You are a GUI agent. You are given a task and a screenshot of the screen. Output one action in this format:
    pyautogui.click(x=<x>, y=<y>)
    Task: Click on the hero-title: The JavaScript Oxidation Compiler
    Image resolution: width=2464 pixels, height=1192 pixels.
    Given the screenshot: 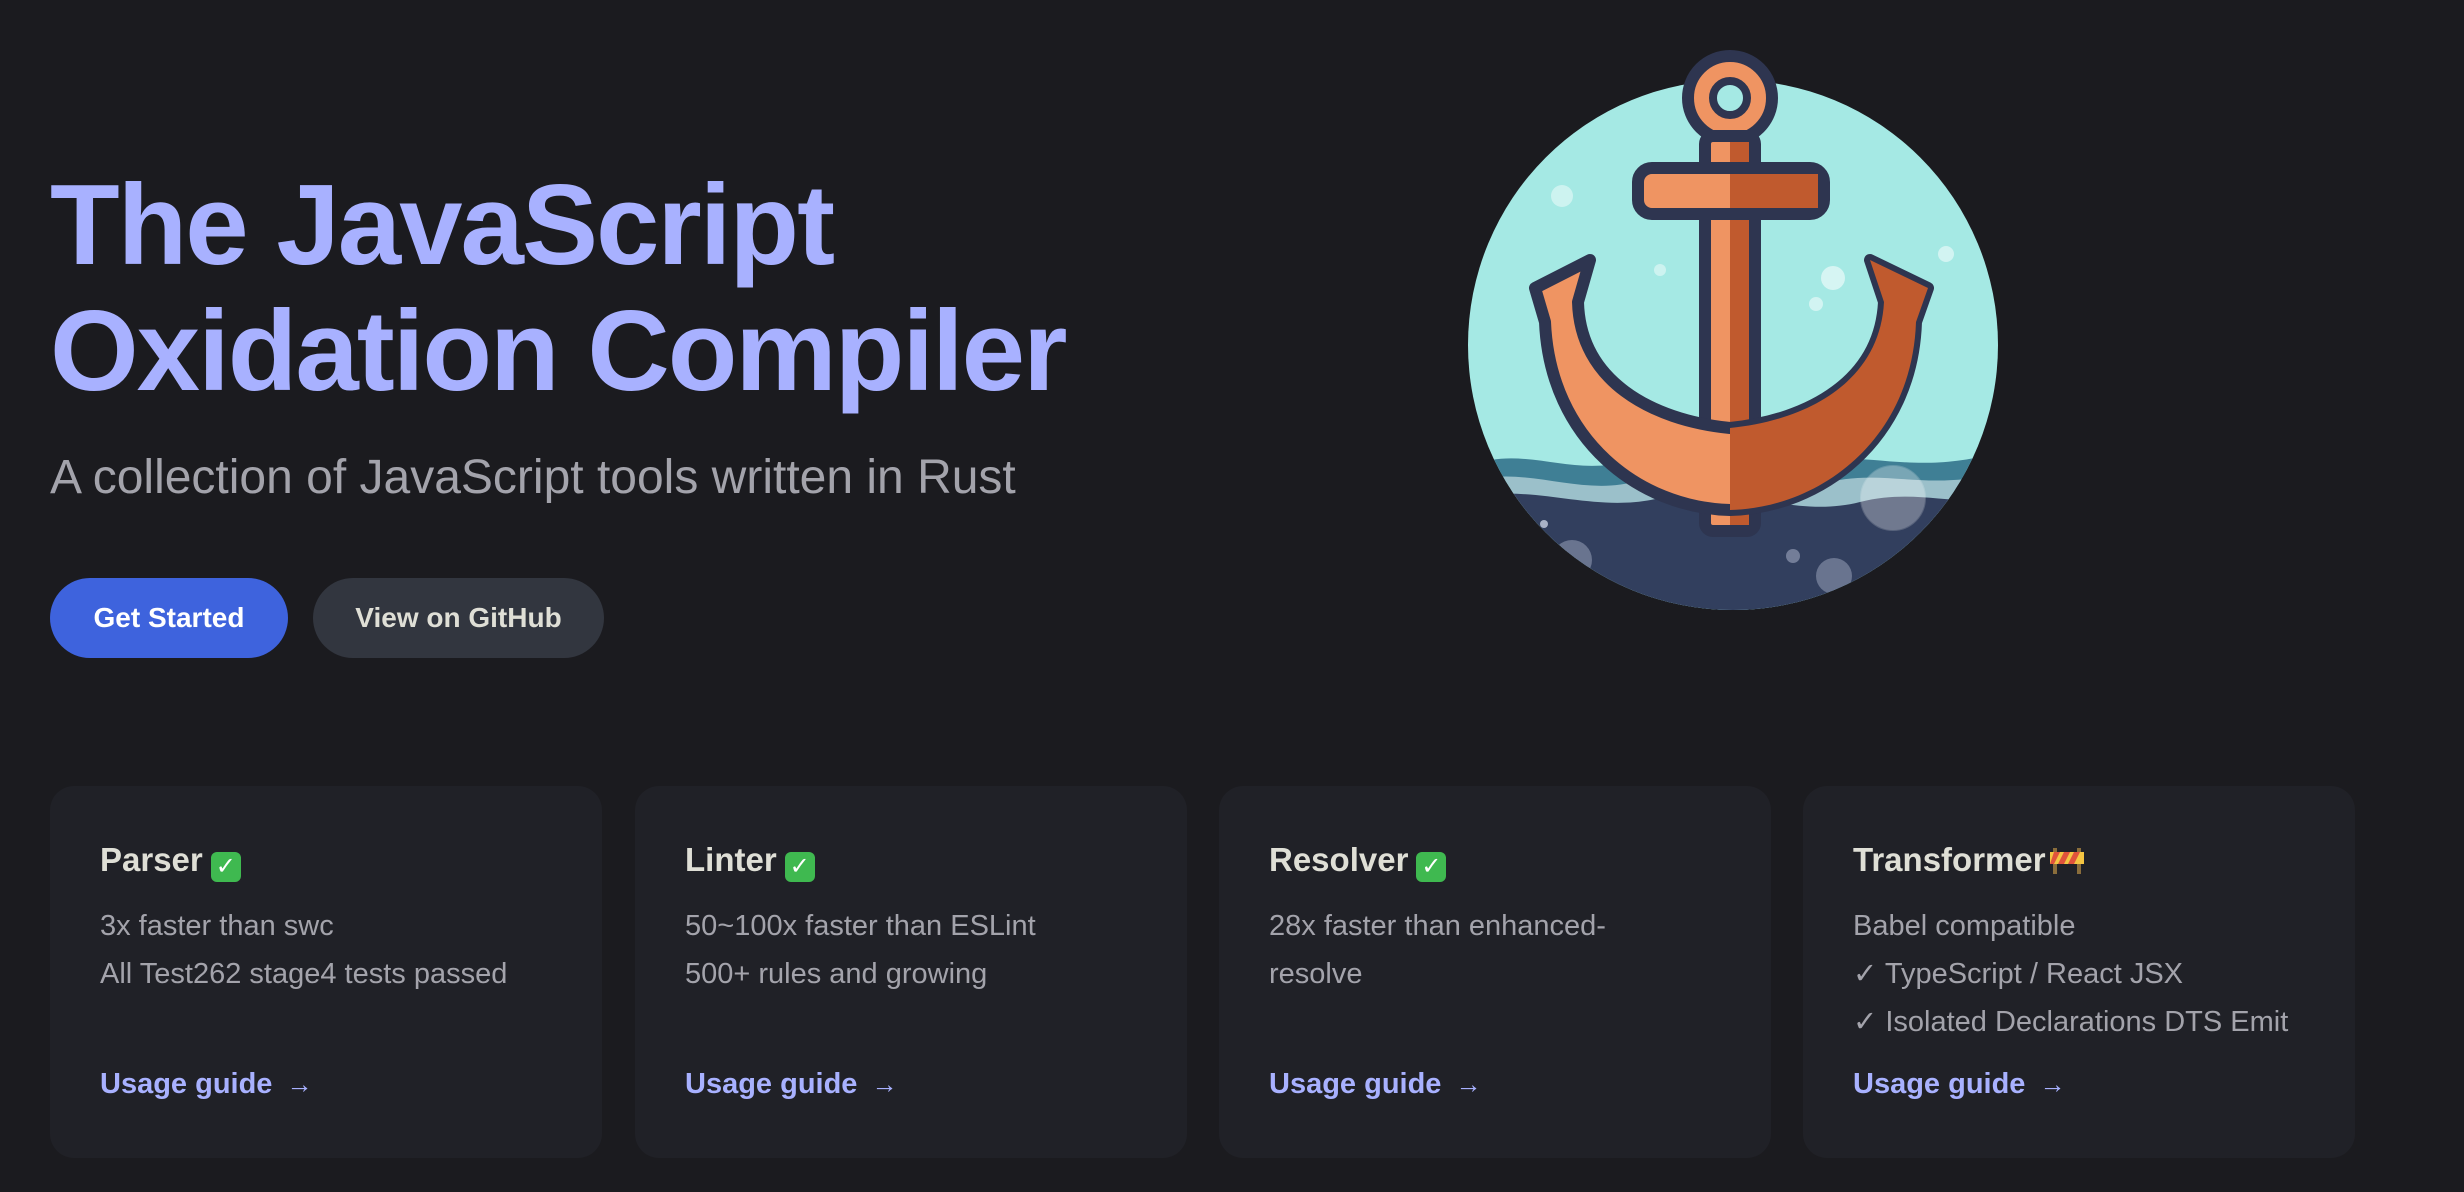 What is the action you would take?
    pyautogui.click(x=558, y=288)
    